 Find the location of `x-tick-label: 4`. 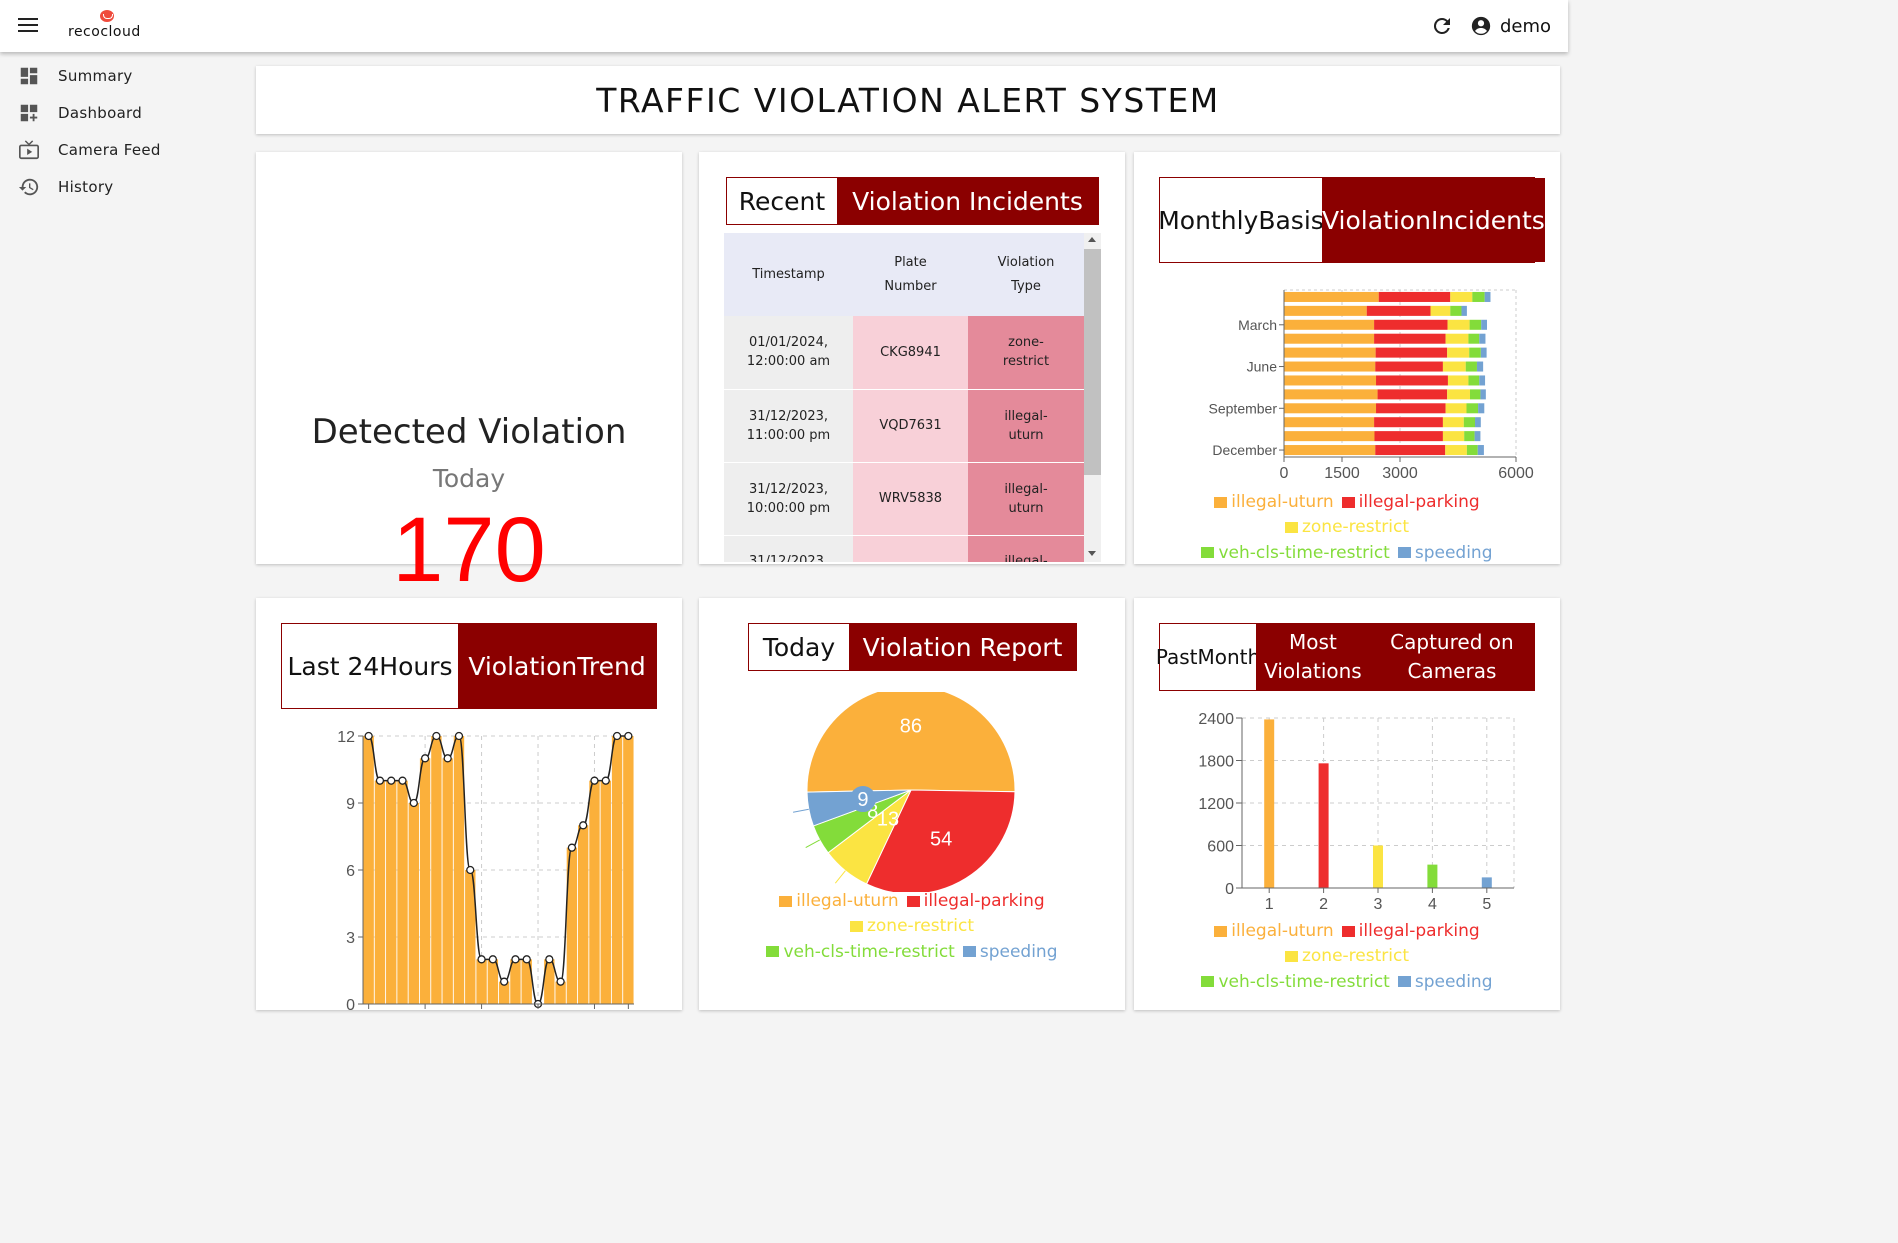

x-tick-label: 4 is located at coordinates (1432, 904).